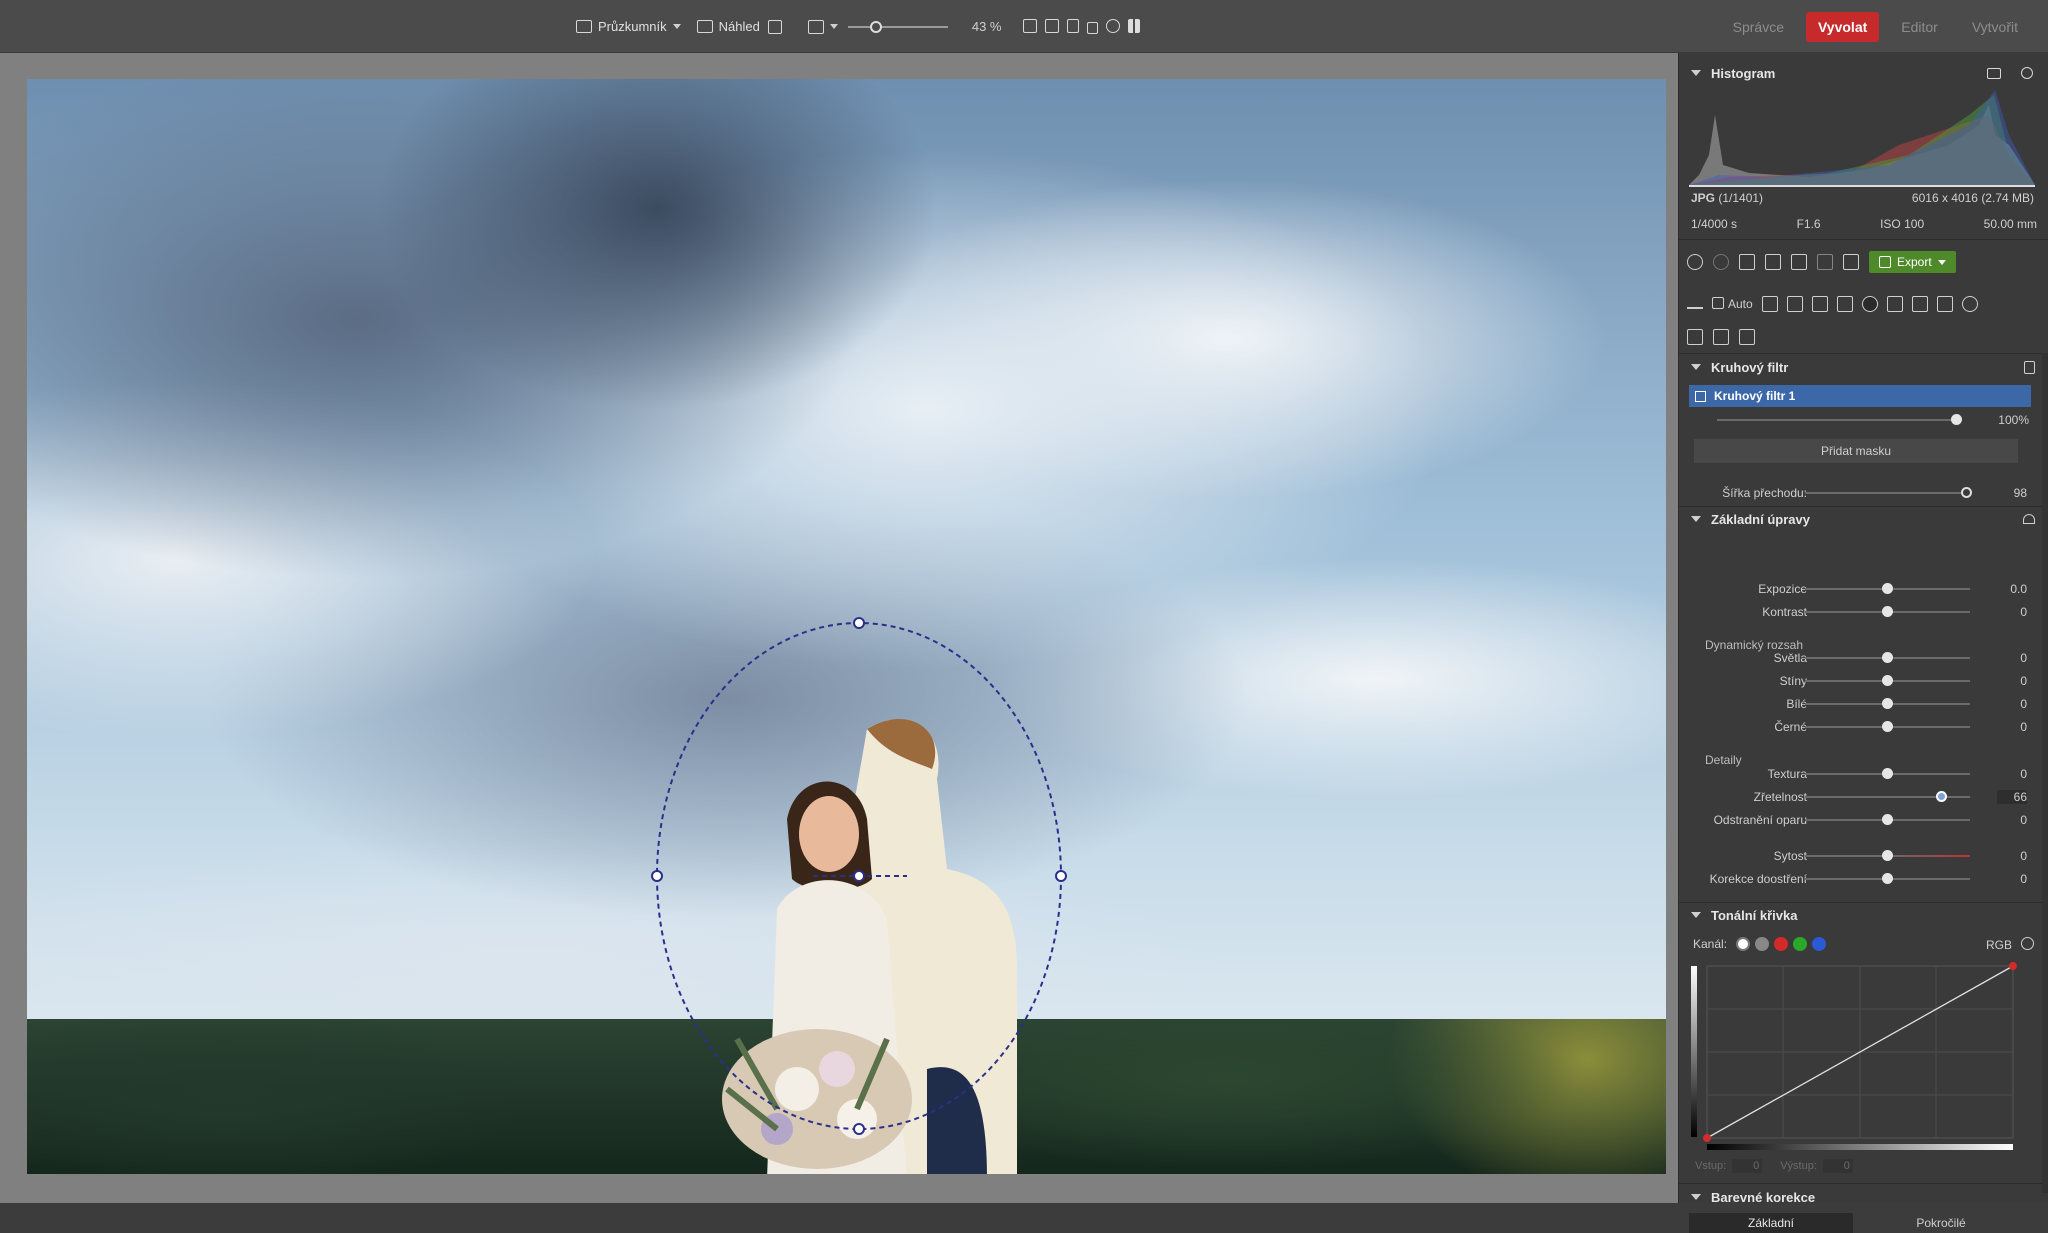 The height and width of the screenshot is (1233, 2048). What do you see at coordinates (1082, 26) in the screenshot?
I see `view-mode-icons` at bounding box center [1082, 26].